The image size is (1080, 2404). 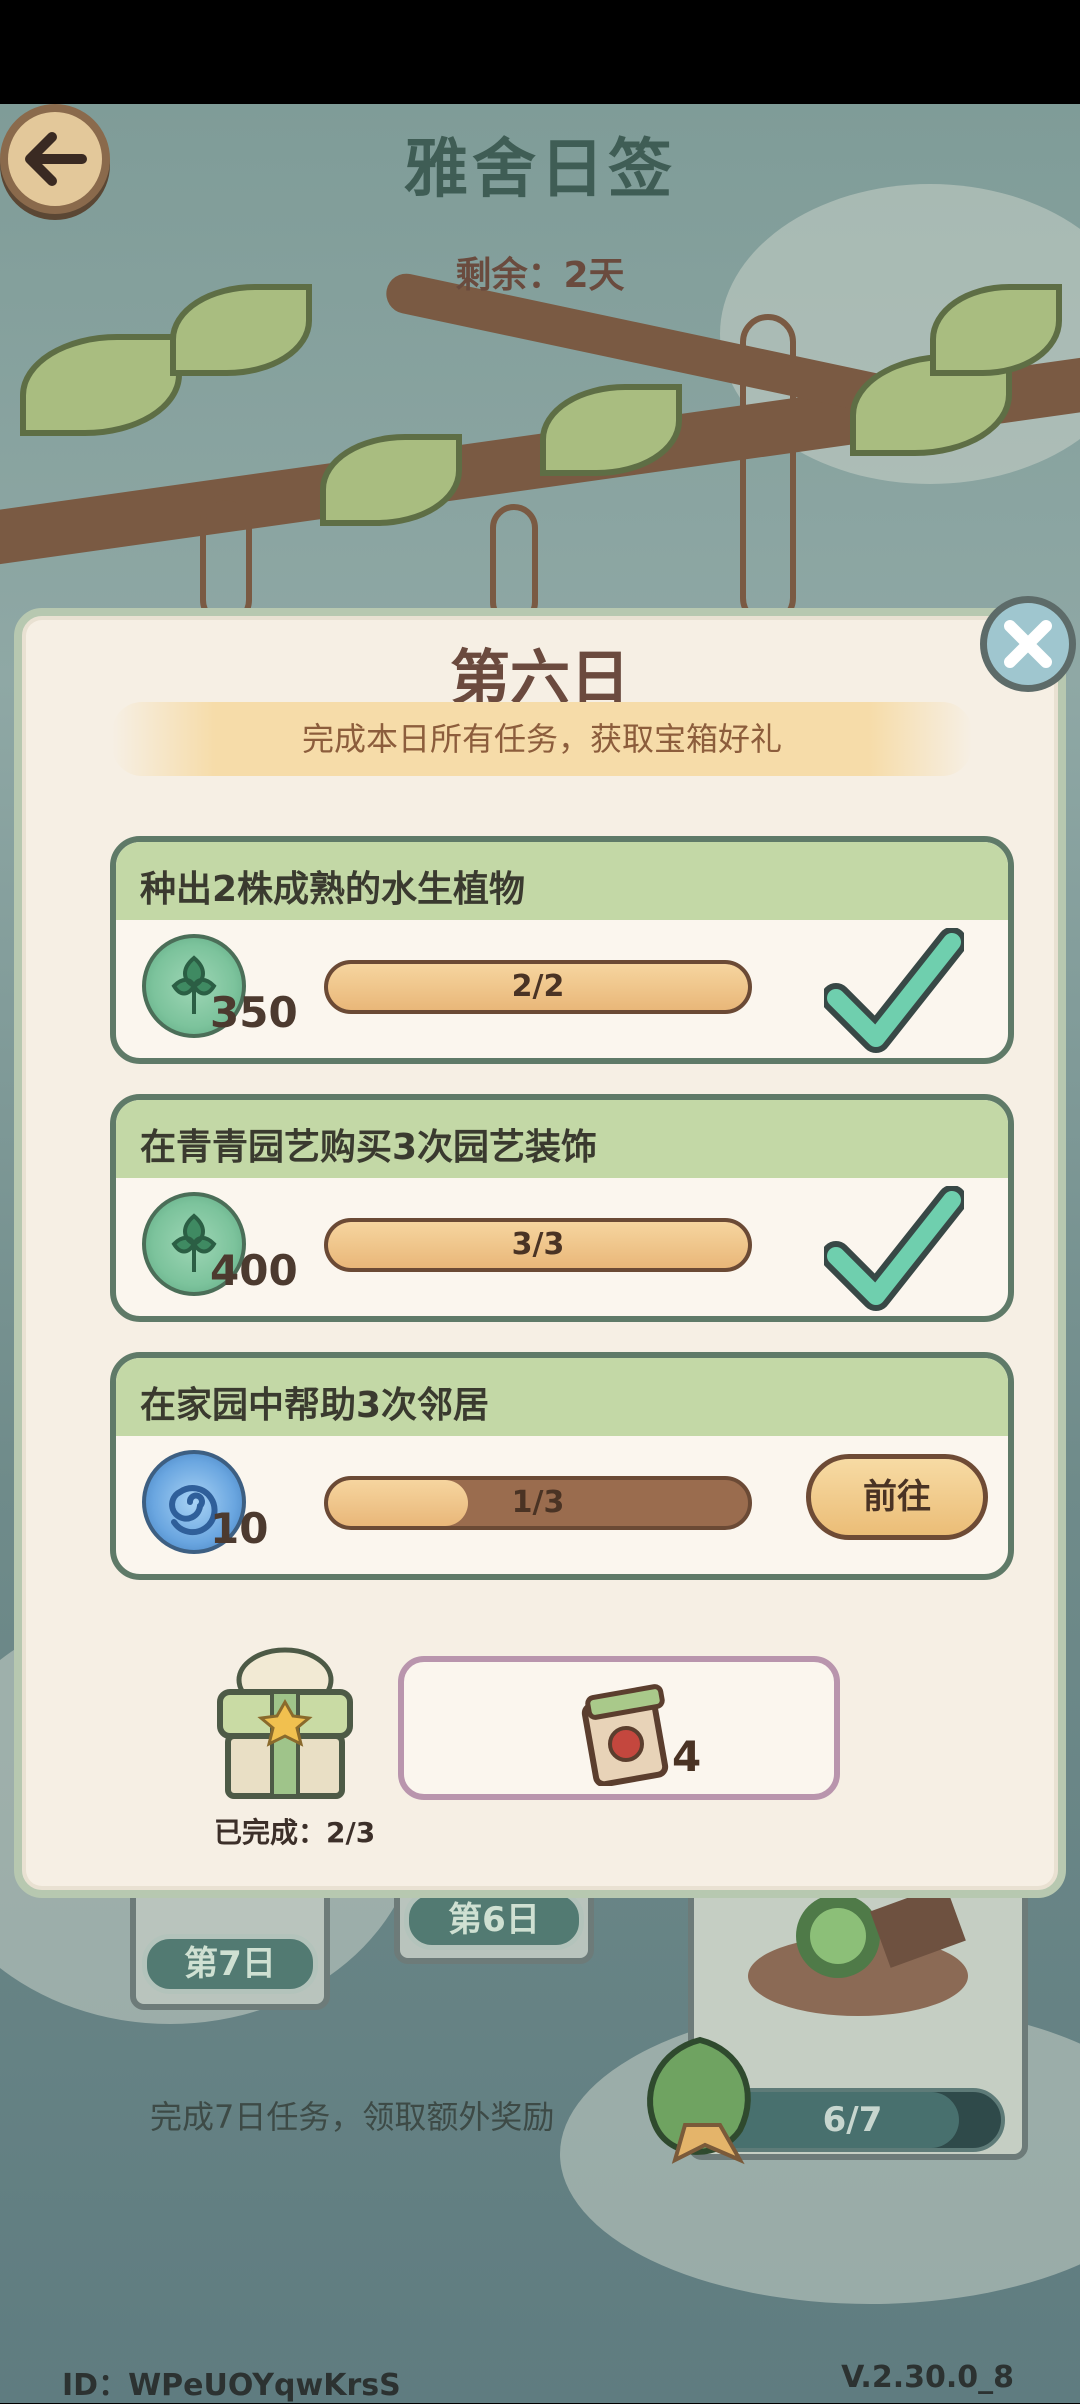 What do you see at coordinates (231, 2385) in the screenshot?
I see `player-id: ID：WPeUOYqwKrsS` at bounding box center [231, 2385].